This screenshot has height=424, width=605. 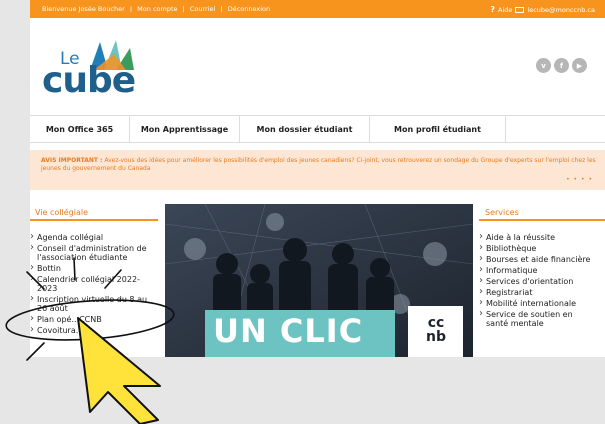 I want to click on list-item-label: Inscription virtuelle du 8 au, so click(x=92, y=299).